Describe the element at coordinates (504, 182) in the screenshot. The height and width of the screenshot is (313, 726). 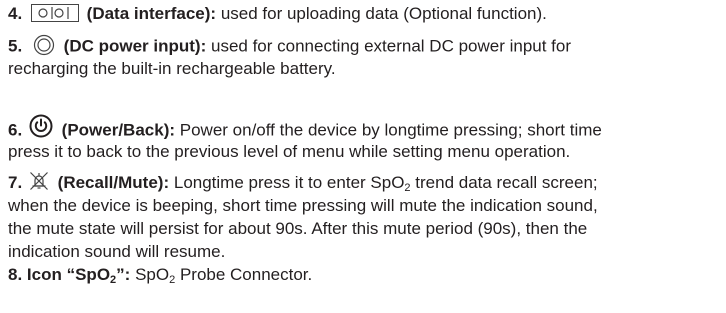
I see `item-7-text-1b: trend data recall screen;` at that location.